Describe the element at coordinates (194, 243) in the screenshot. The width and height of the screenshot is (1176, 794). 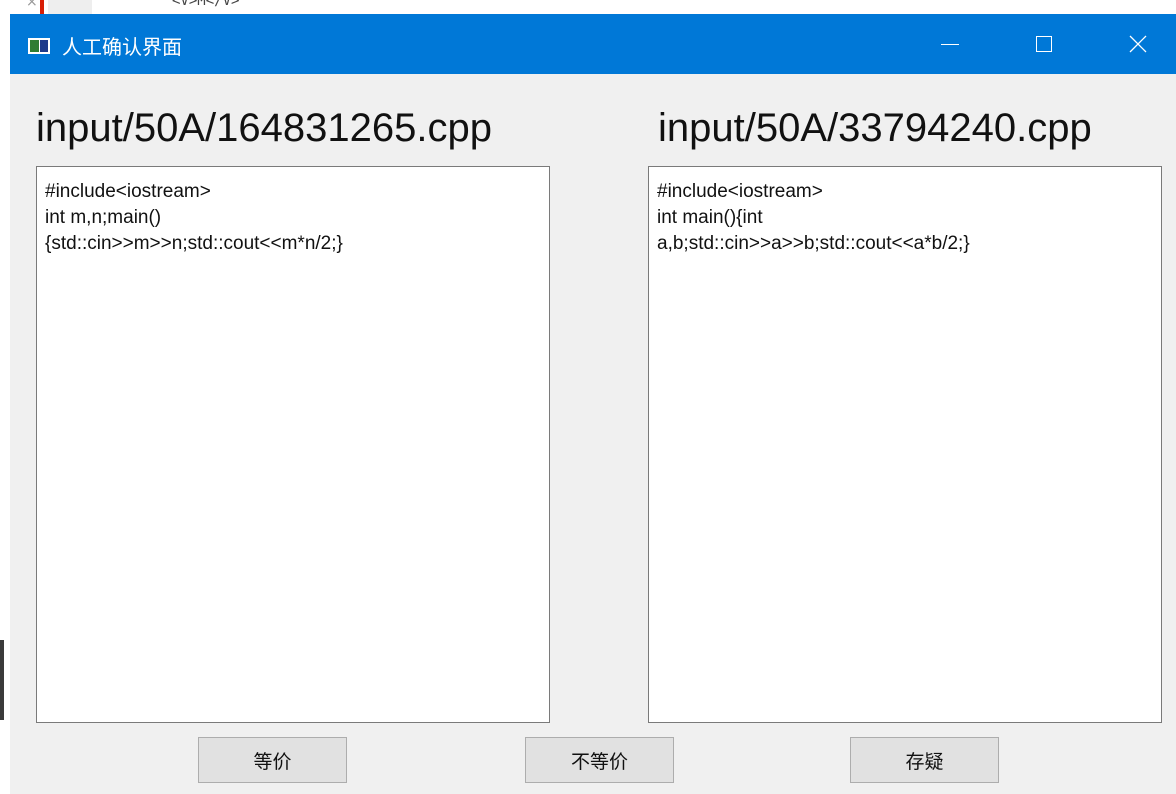
I see `code-line: {std::cin>>m>>n;std::cout<<m*n/2;}` at that location.